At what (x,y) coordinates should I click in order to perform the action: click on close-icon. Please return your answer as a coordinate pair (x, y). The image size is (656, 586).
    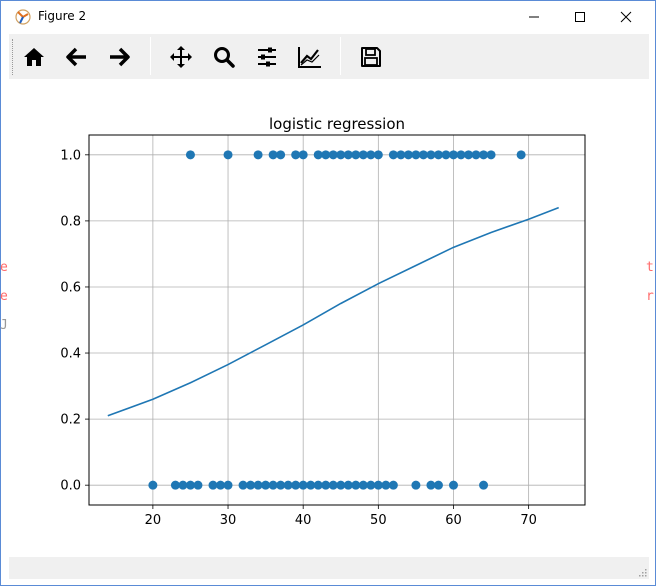
    Looking at the image, I should click on (626, 16).